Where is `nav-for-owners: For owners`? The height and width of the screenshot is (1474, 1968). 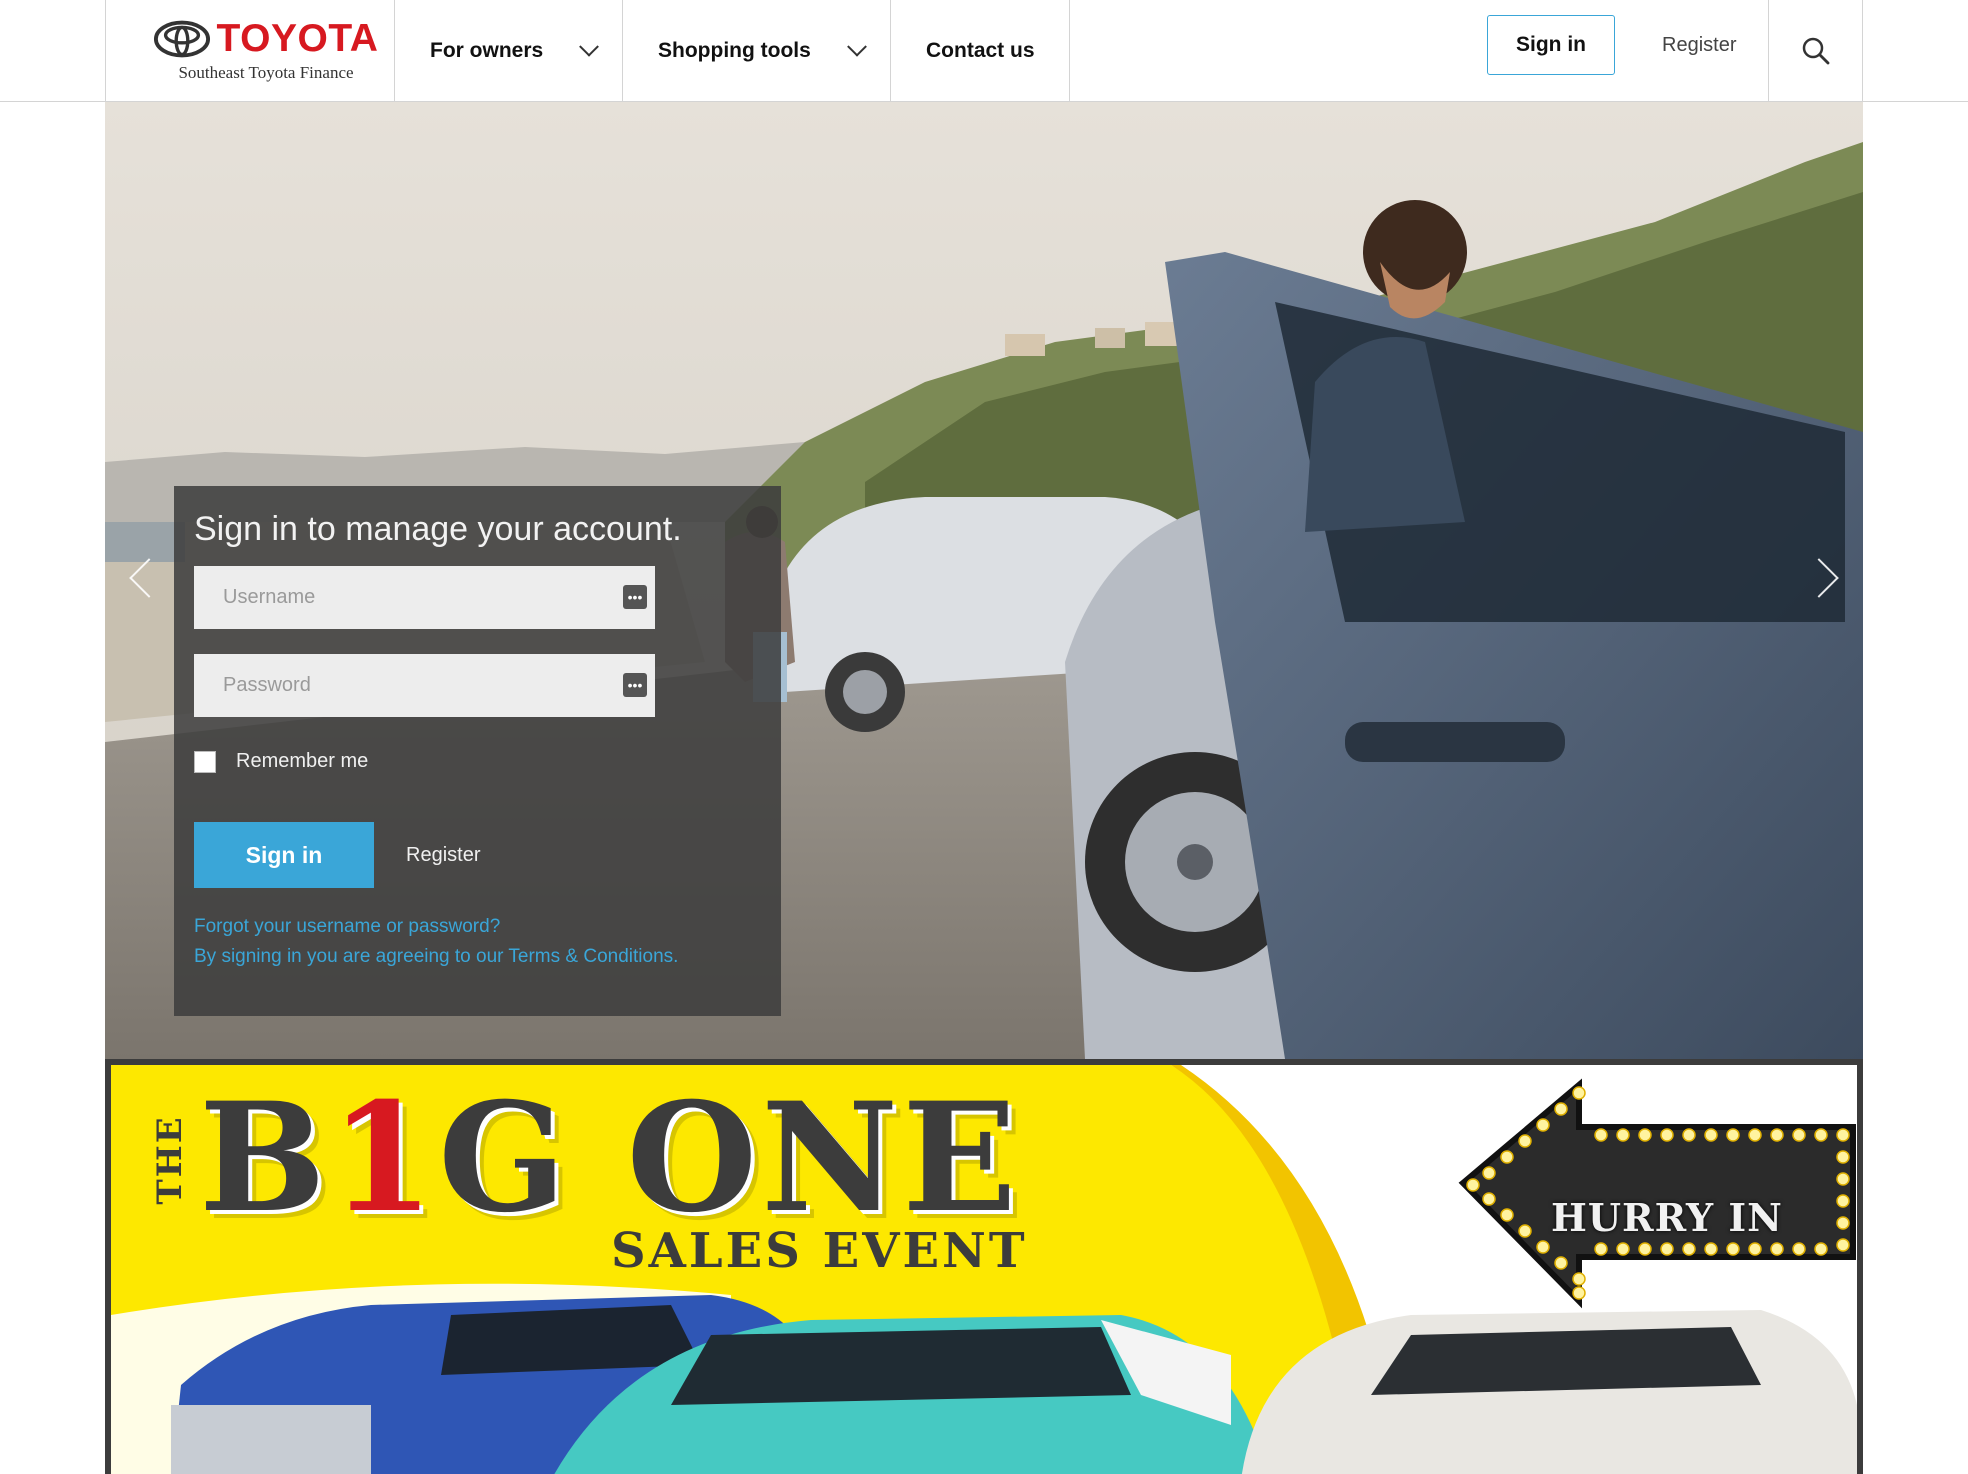 nav-for-owners: For owners is located at coordinates (508, 50).